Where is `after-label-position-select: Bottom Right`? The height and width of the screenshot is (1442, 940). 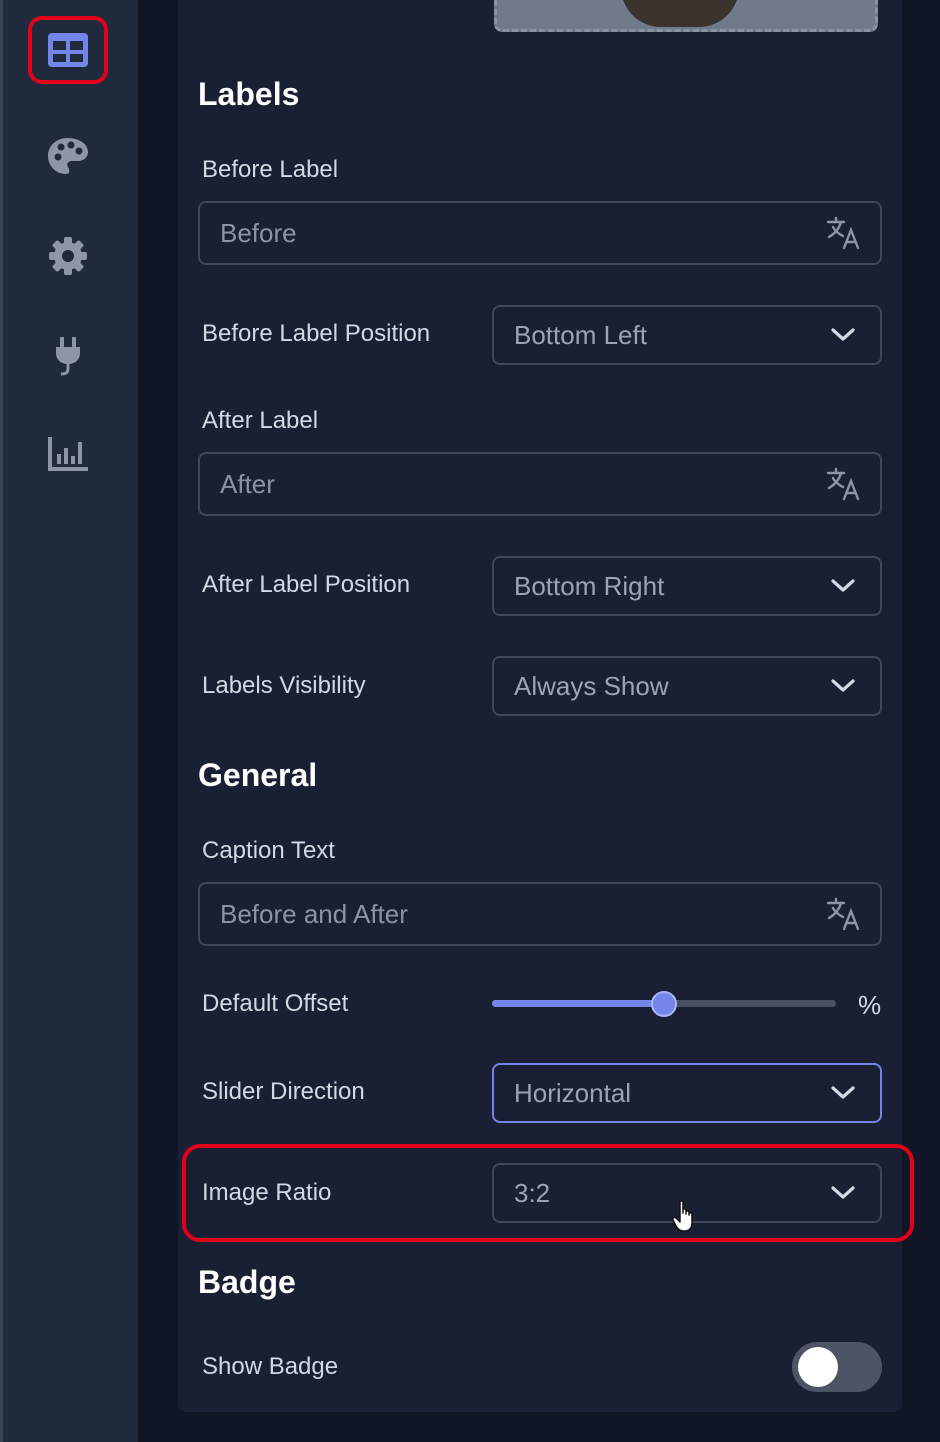
after-label-position-select: Bottom Right is located at coordinates (687, 586).